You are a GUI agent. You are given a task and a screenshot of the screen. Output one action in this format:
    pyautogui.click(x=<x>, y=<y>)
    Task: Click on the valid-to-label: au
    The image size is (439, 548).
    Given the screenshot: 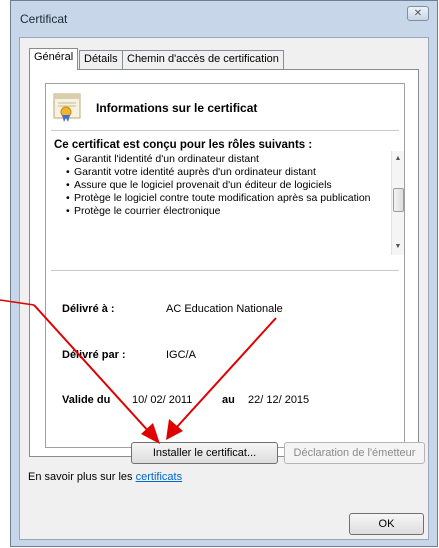 What is the action you would take?
    pyautogui.click(x=228, y=400)
    